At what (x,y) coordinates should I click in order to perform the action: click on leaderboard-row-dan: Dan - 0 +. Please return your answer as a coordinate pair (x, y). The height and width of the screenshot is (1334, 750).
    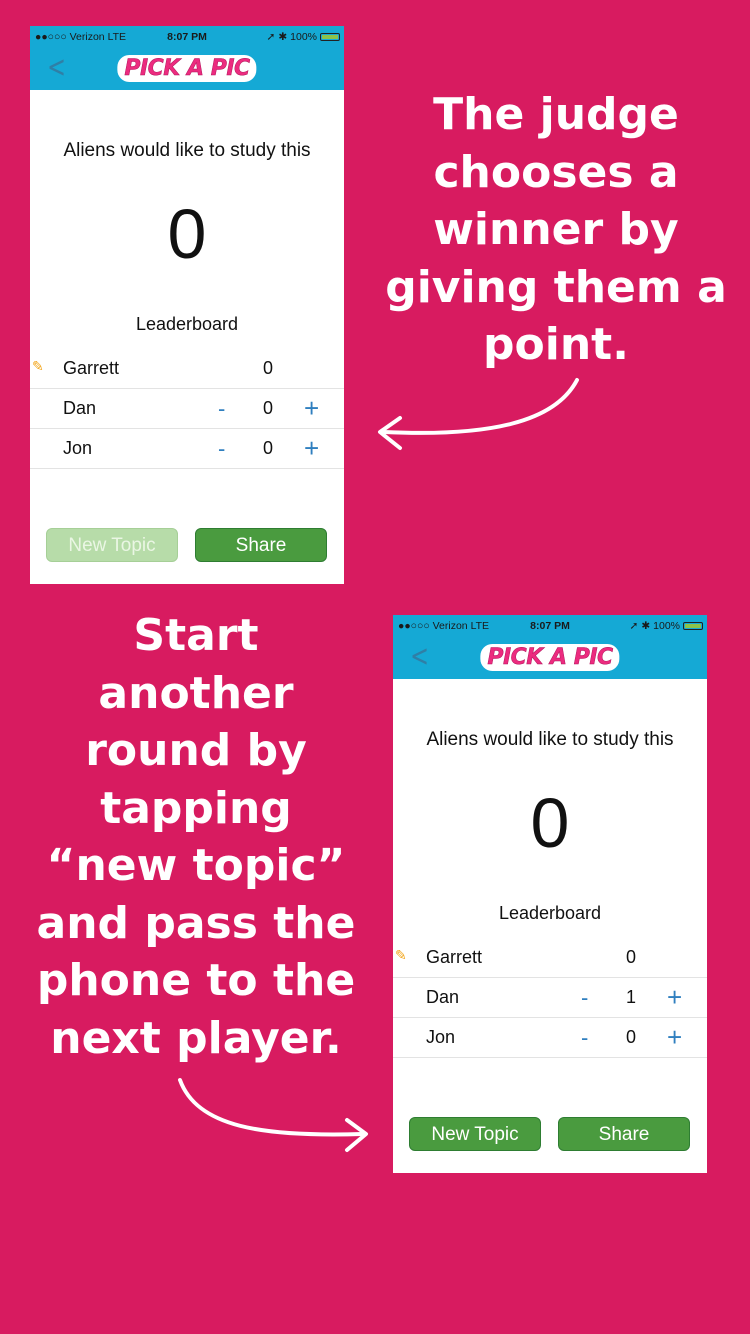
    Looking at the image, I should click on (187, 409).